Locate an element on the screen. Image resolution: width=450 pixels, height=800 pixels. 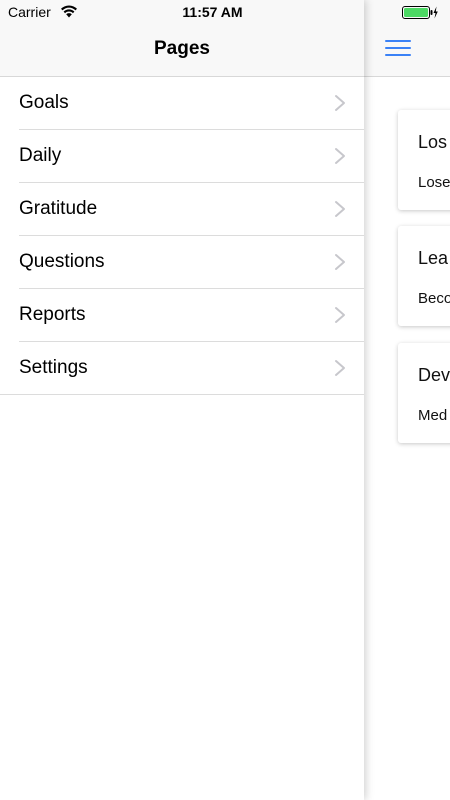
goal-card: Dev Med is located at coordinates (424, 393).